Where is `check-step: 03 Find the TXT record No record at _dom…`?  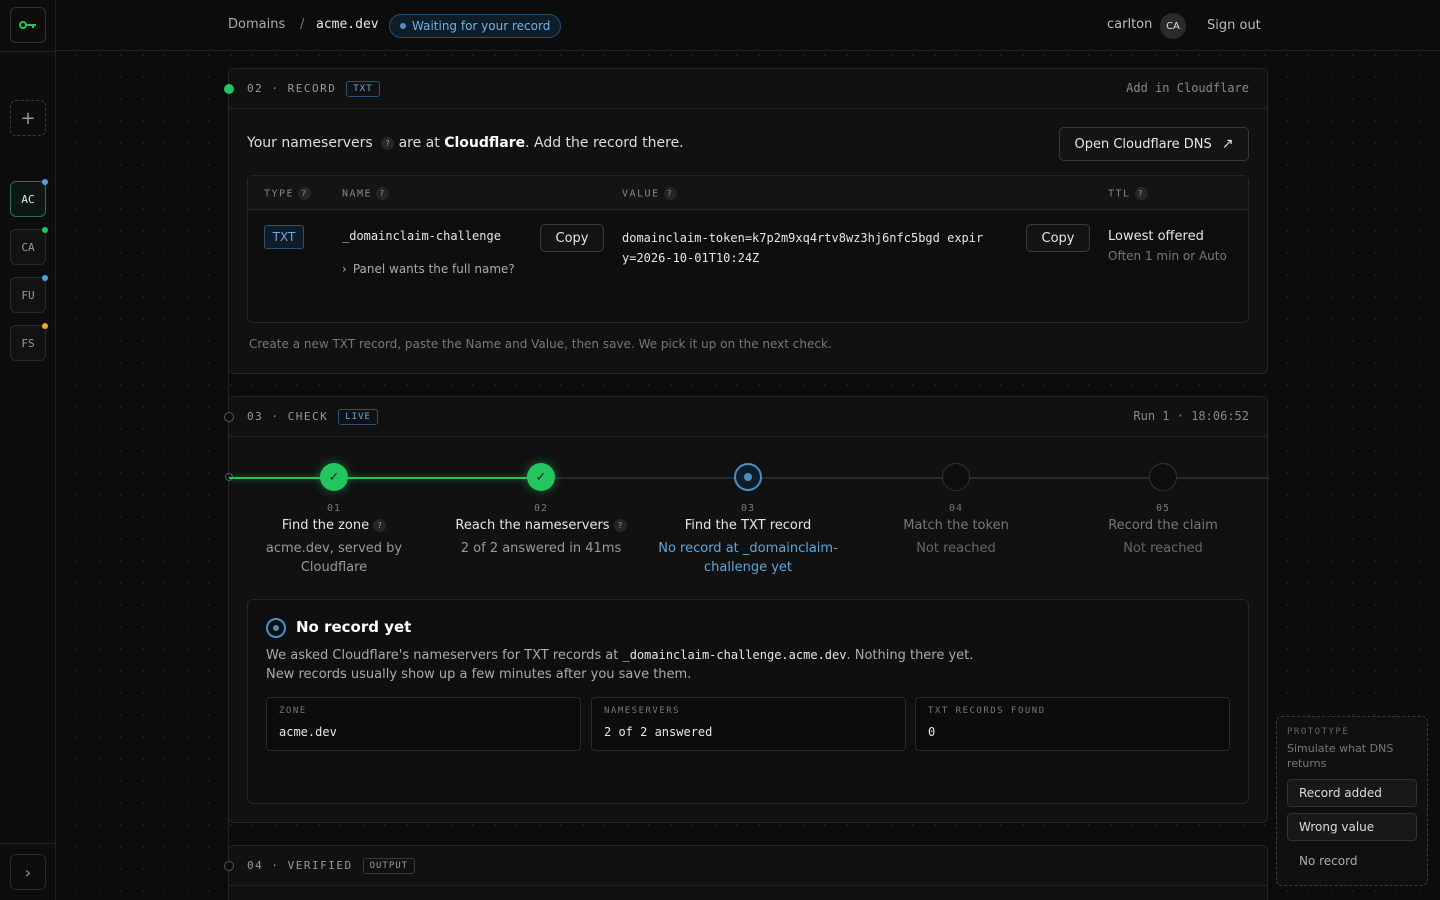
check-step: 03 Find the TXT record No record at _dom… is located at coordinates (748, 520).